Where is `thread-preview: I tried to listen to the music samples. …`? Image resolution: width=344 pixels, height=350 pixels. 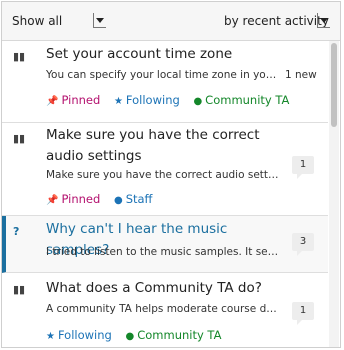
thread-preview: I tried to listen to the music samples. … is located at coordinates (162, 252).